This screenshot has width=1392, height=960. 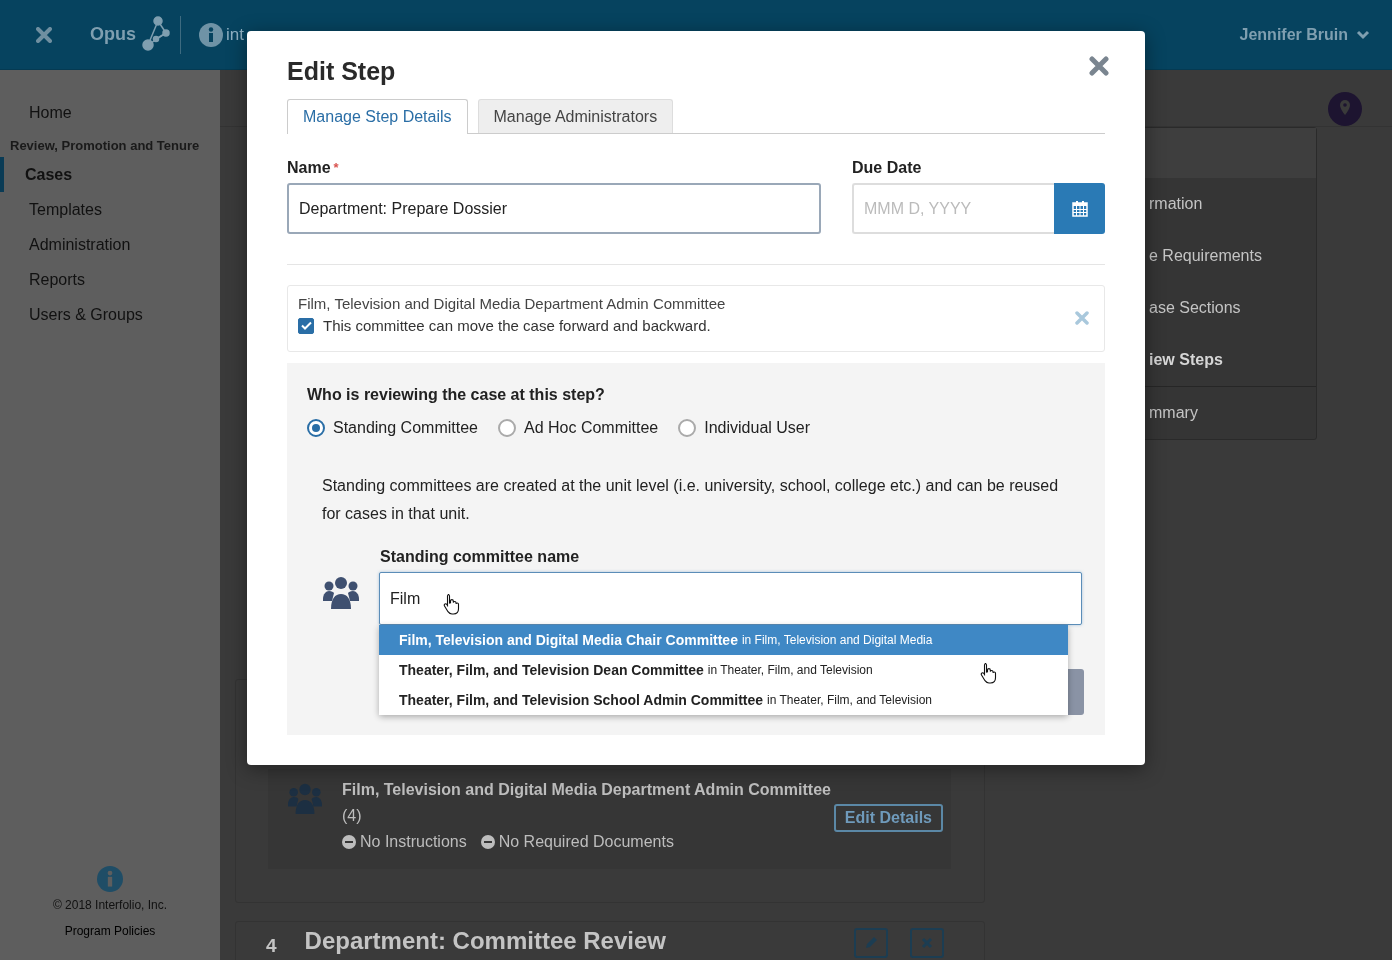 I want to click on status-tag: No Instructions, so click(x=413, y=842).